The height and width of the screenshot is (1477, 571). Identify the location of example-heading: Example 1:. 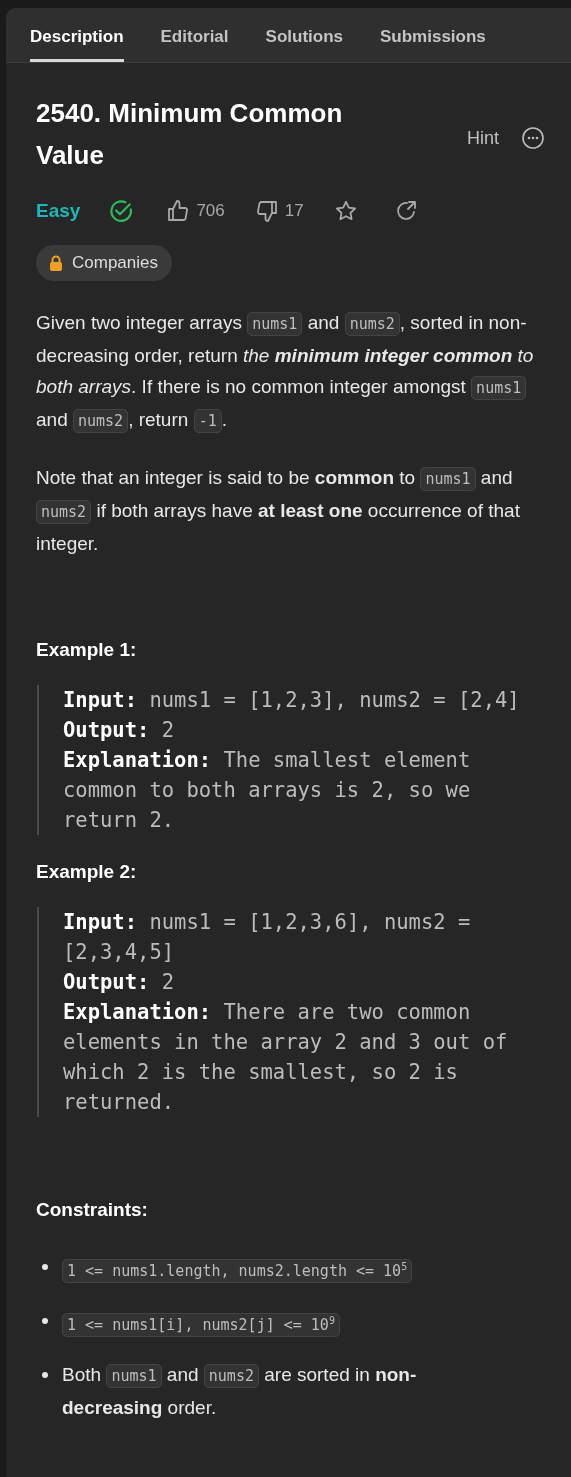
(87, 650).